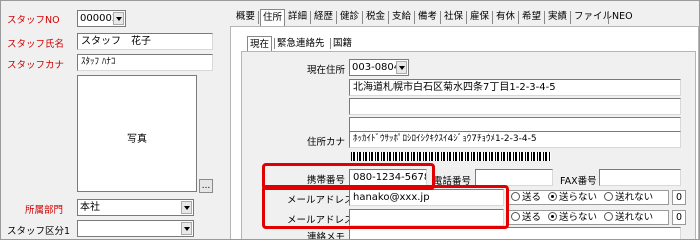 The height and width of the screenshot is (240, 700). I want to click on email2-send-radio-group: 送る 送らない 送れない, so click(588, 217).